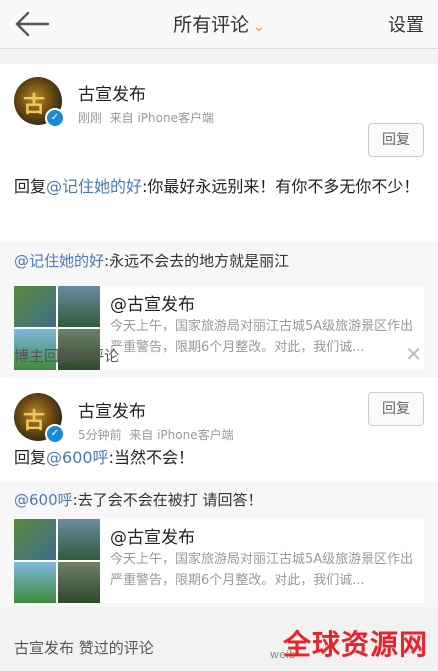 The image size is (438, 671). I want to click on quoted-text: @600呼:去了会不会在被打 请回答！, so click(219, 499).